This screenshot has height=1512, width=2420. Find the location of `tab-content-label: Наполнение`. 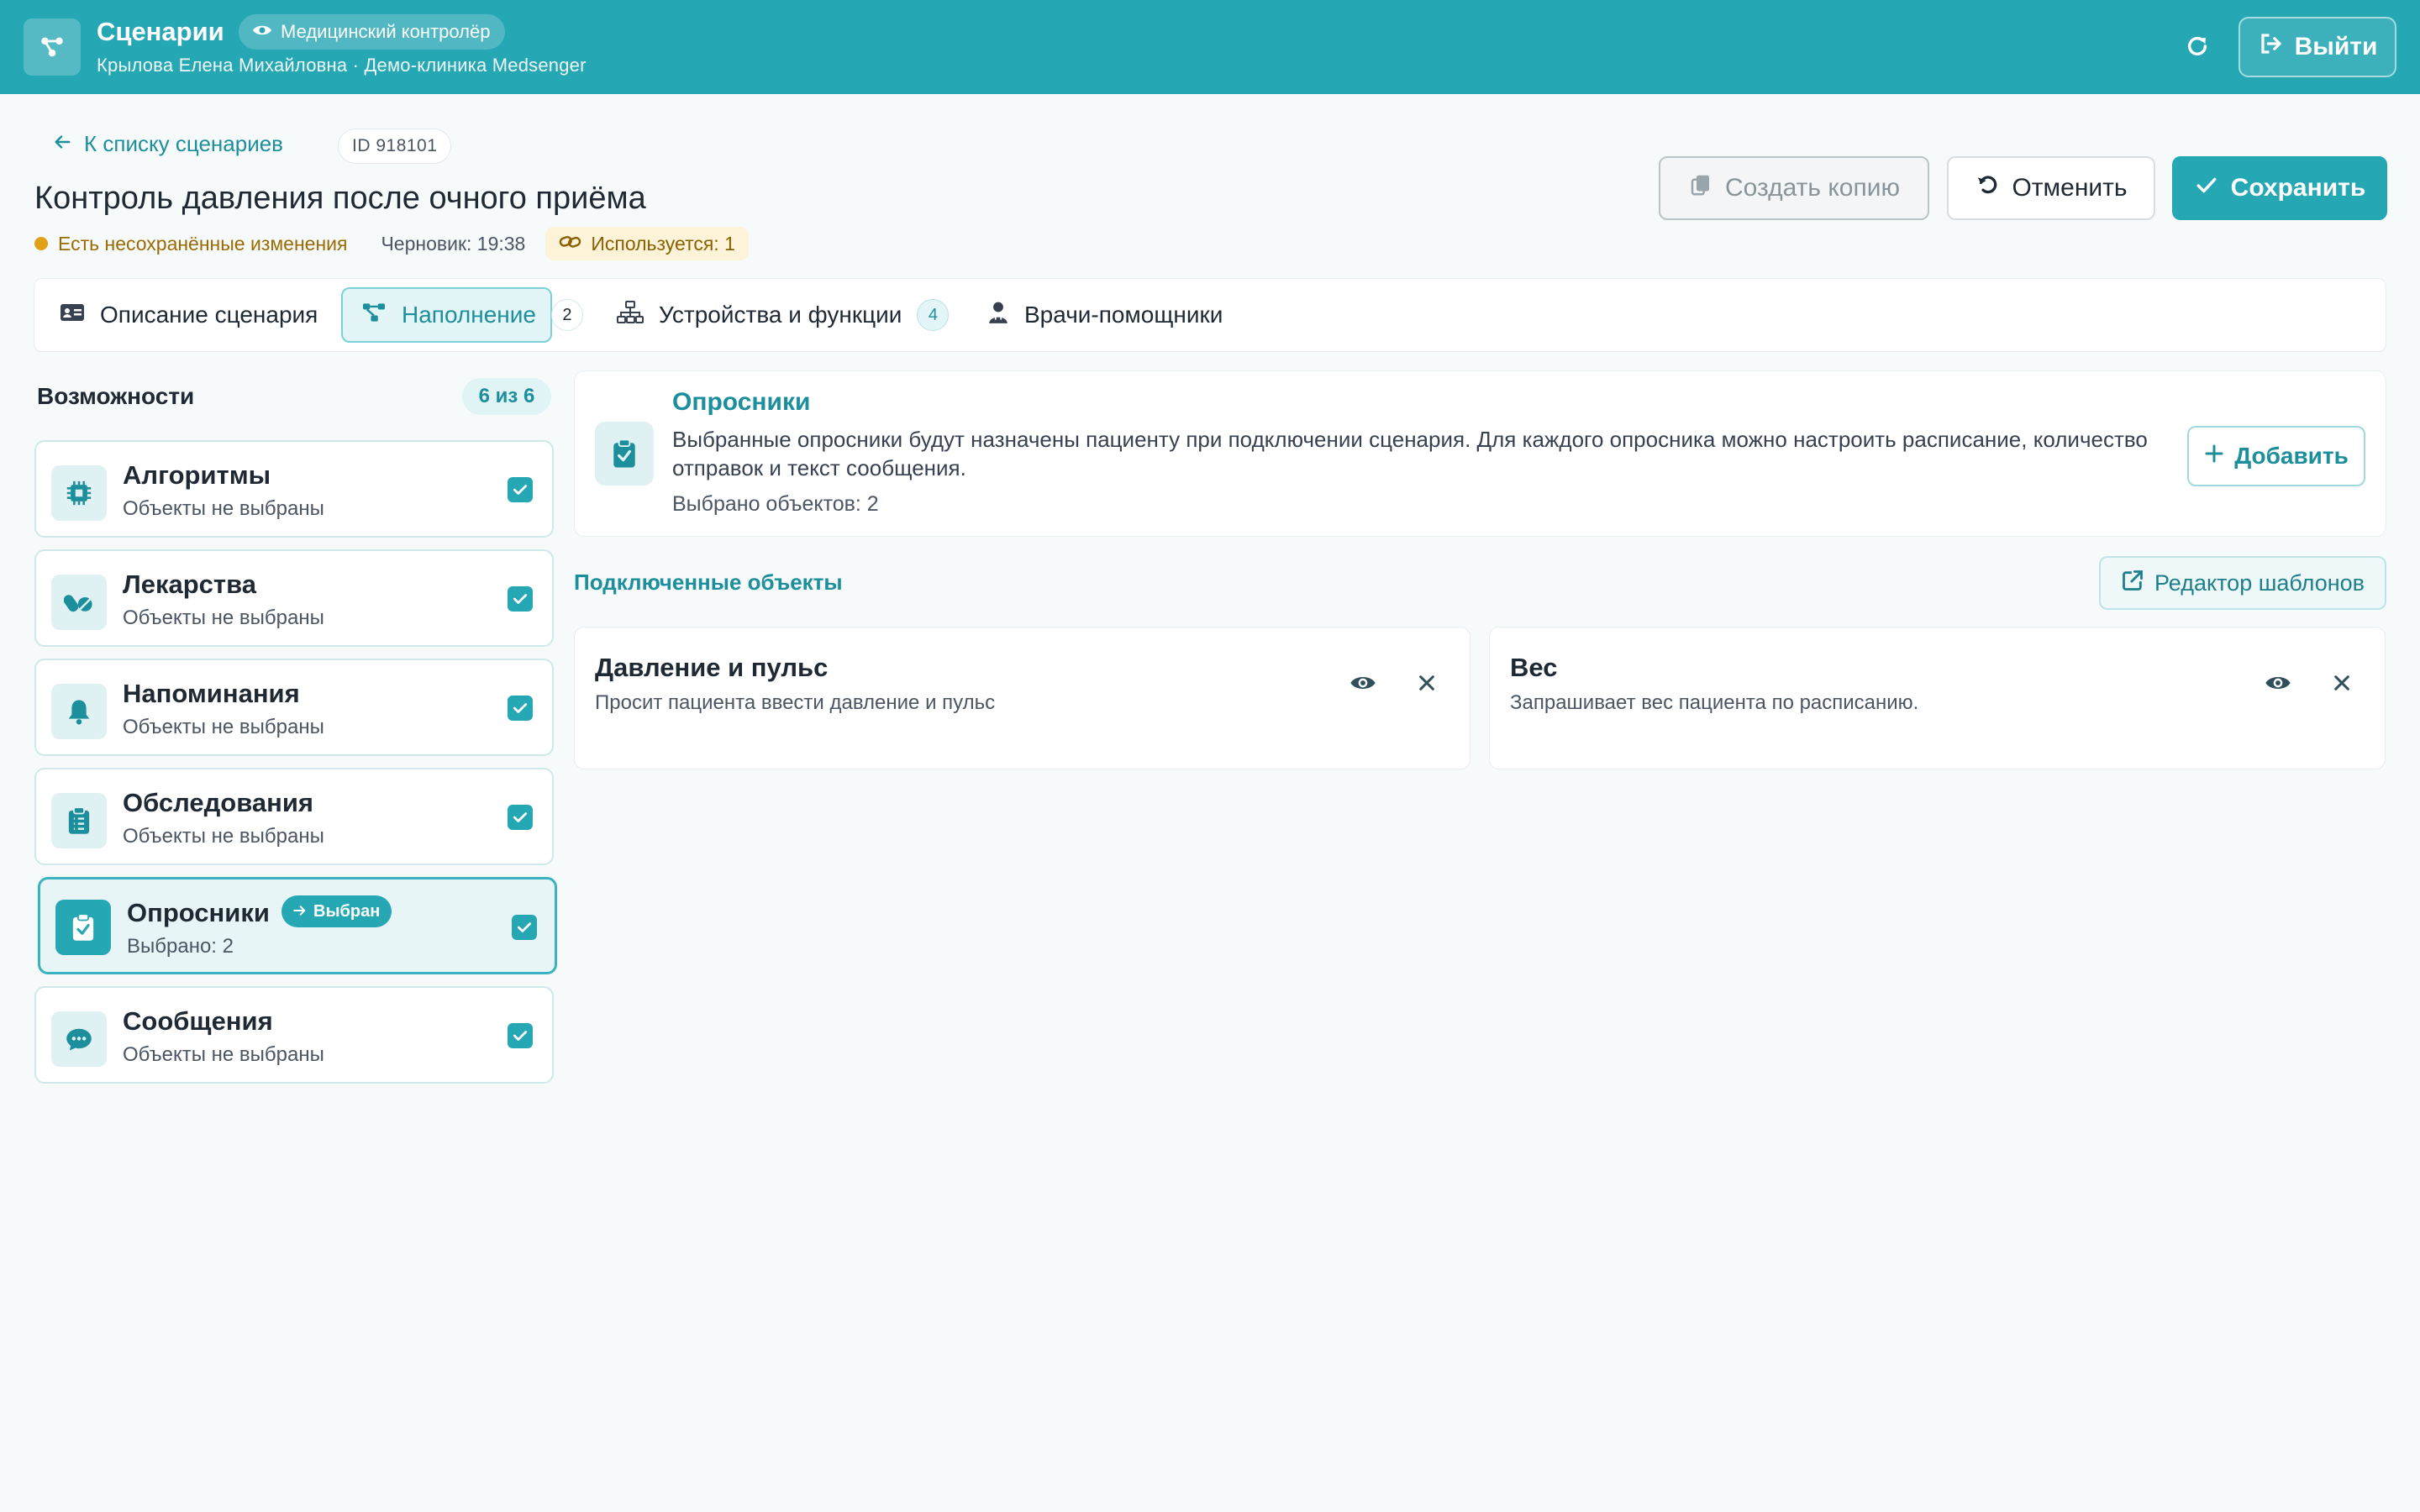

tab-content-label: Наполнение is located at coordinates (469, 315).